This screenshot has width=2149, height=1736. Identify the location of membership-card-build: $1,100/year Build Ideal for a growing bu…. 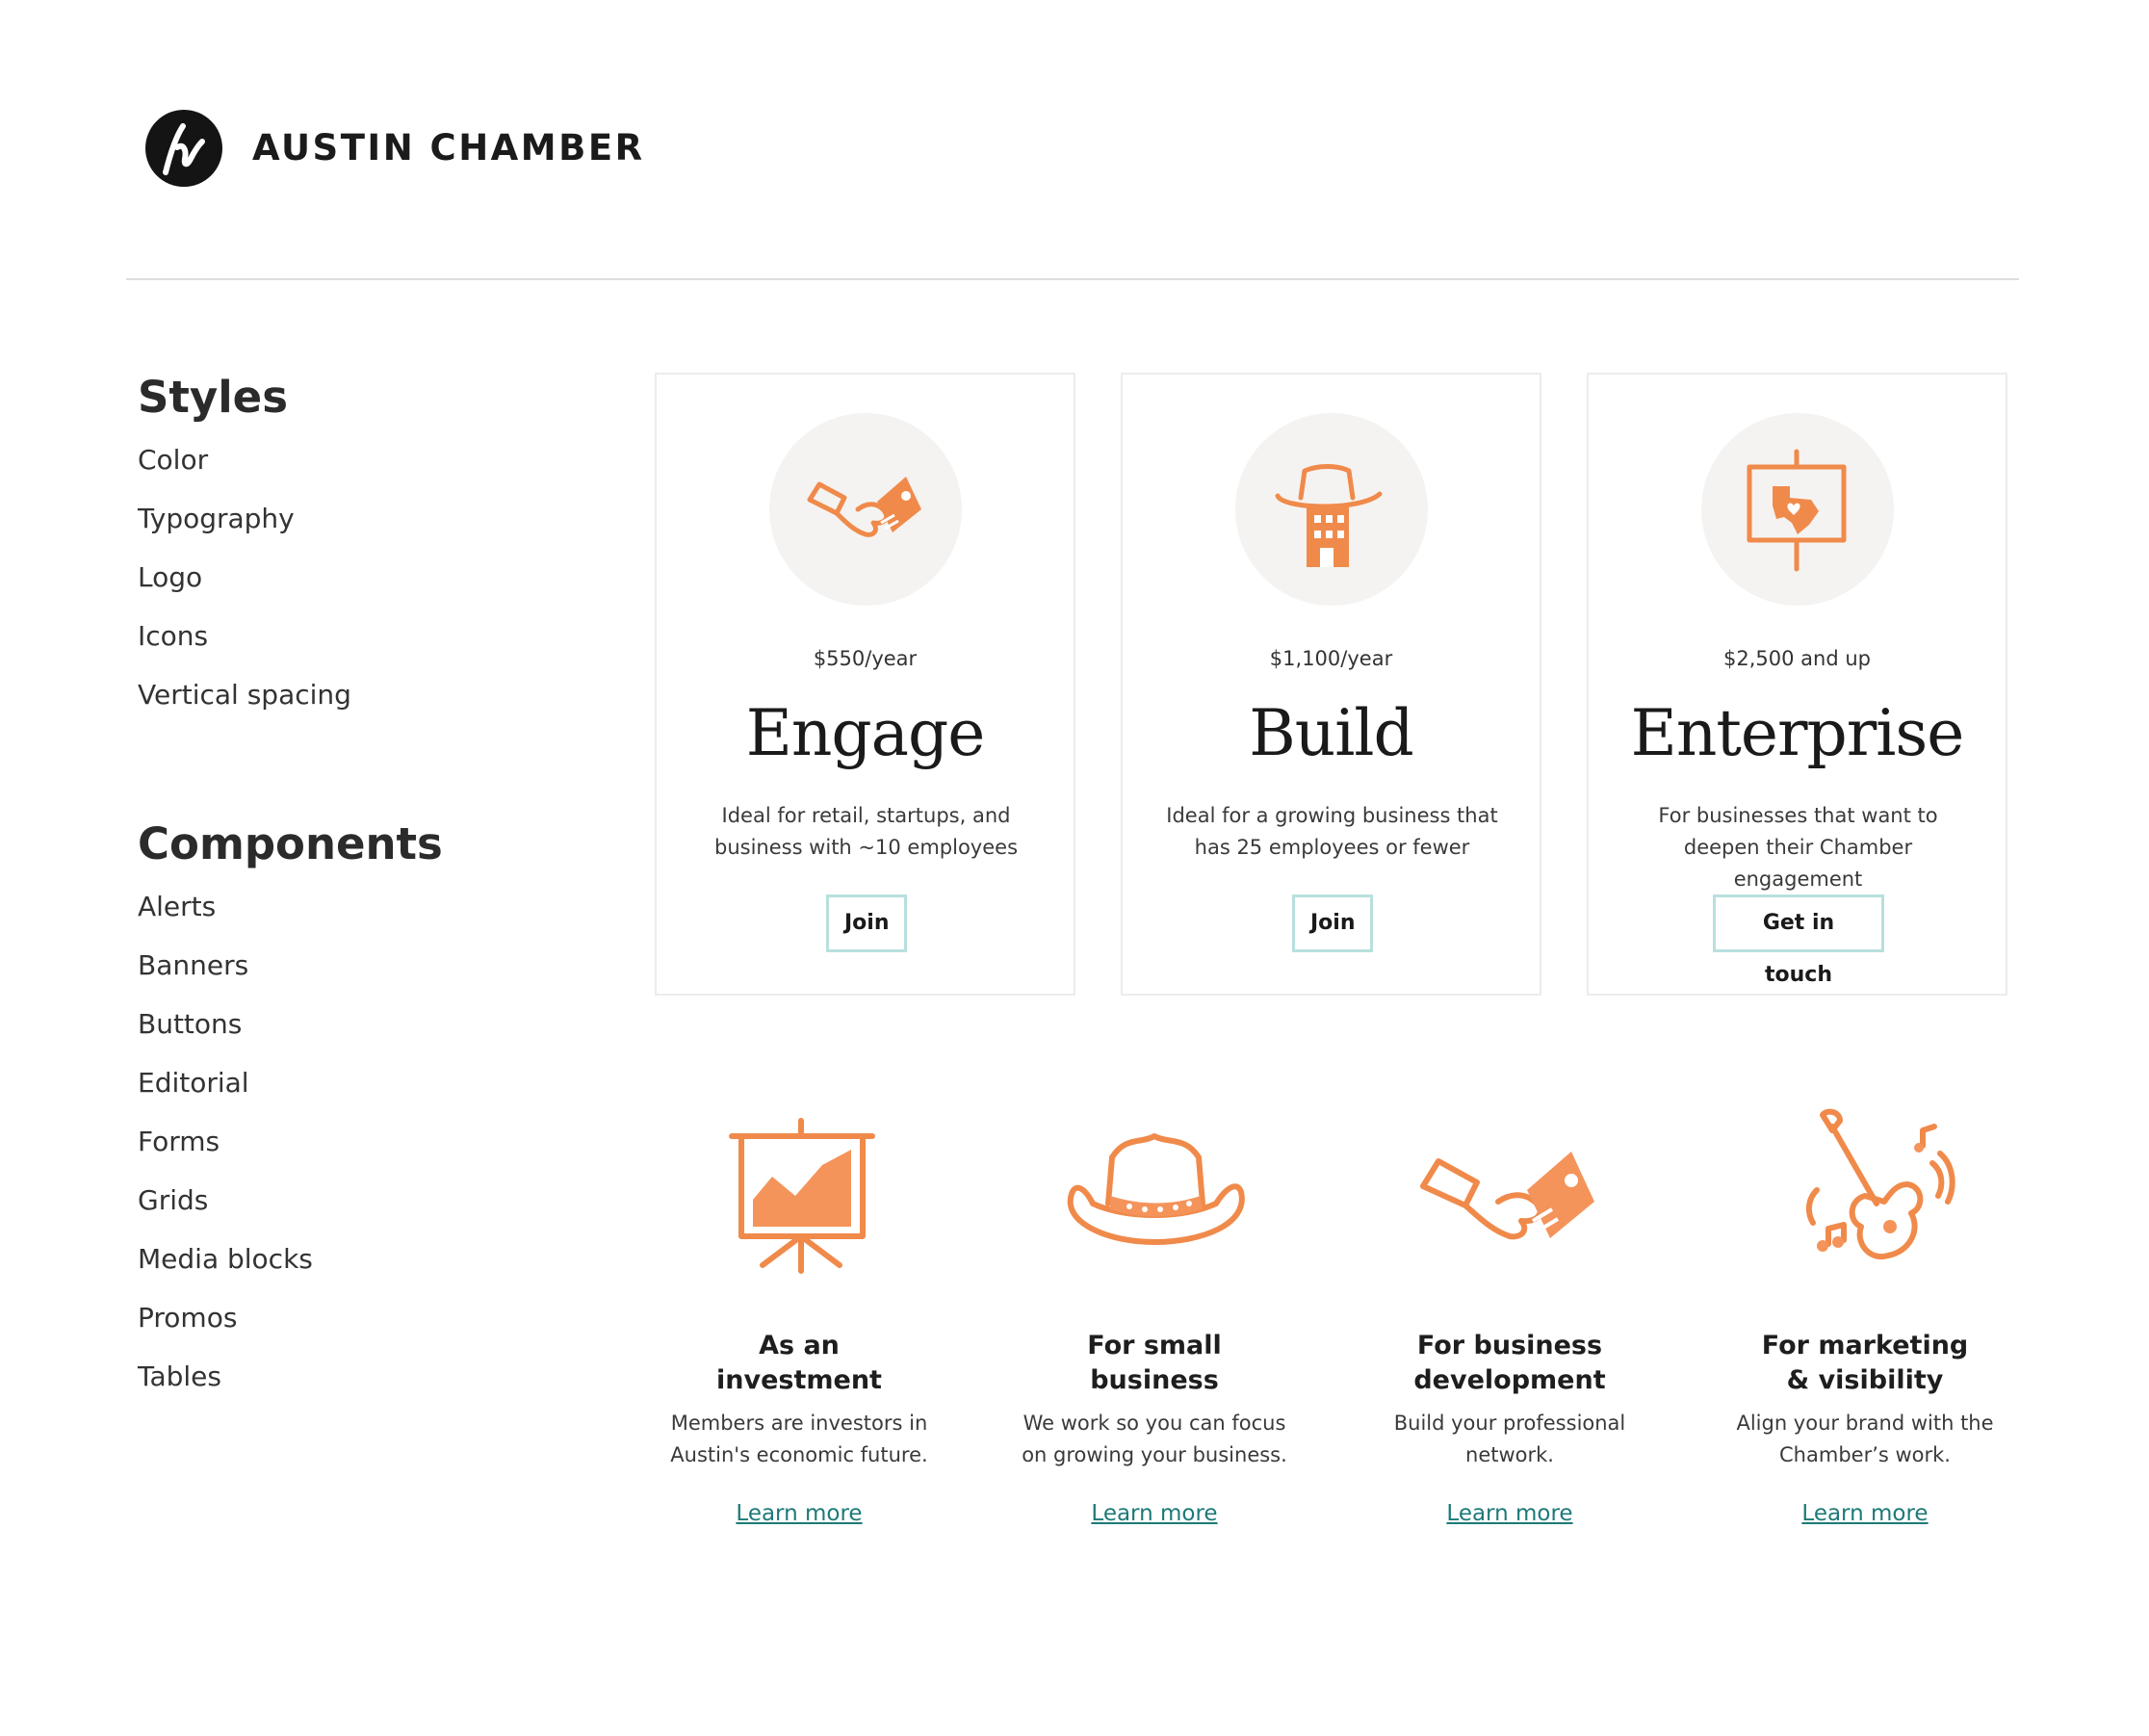
(1331, 685).